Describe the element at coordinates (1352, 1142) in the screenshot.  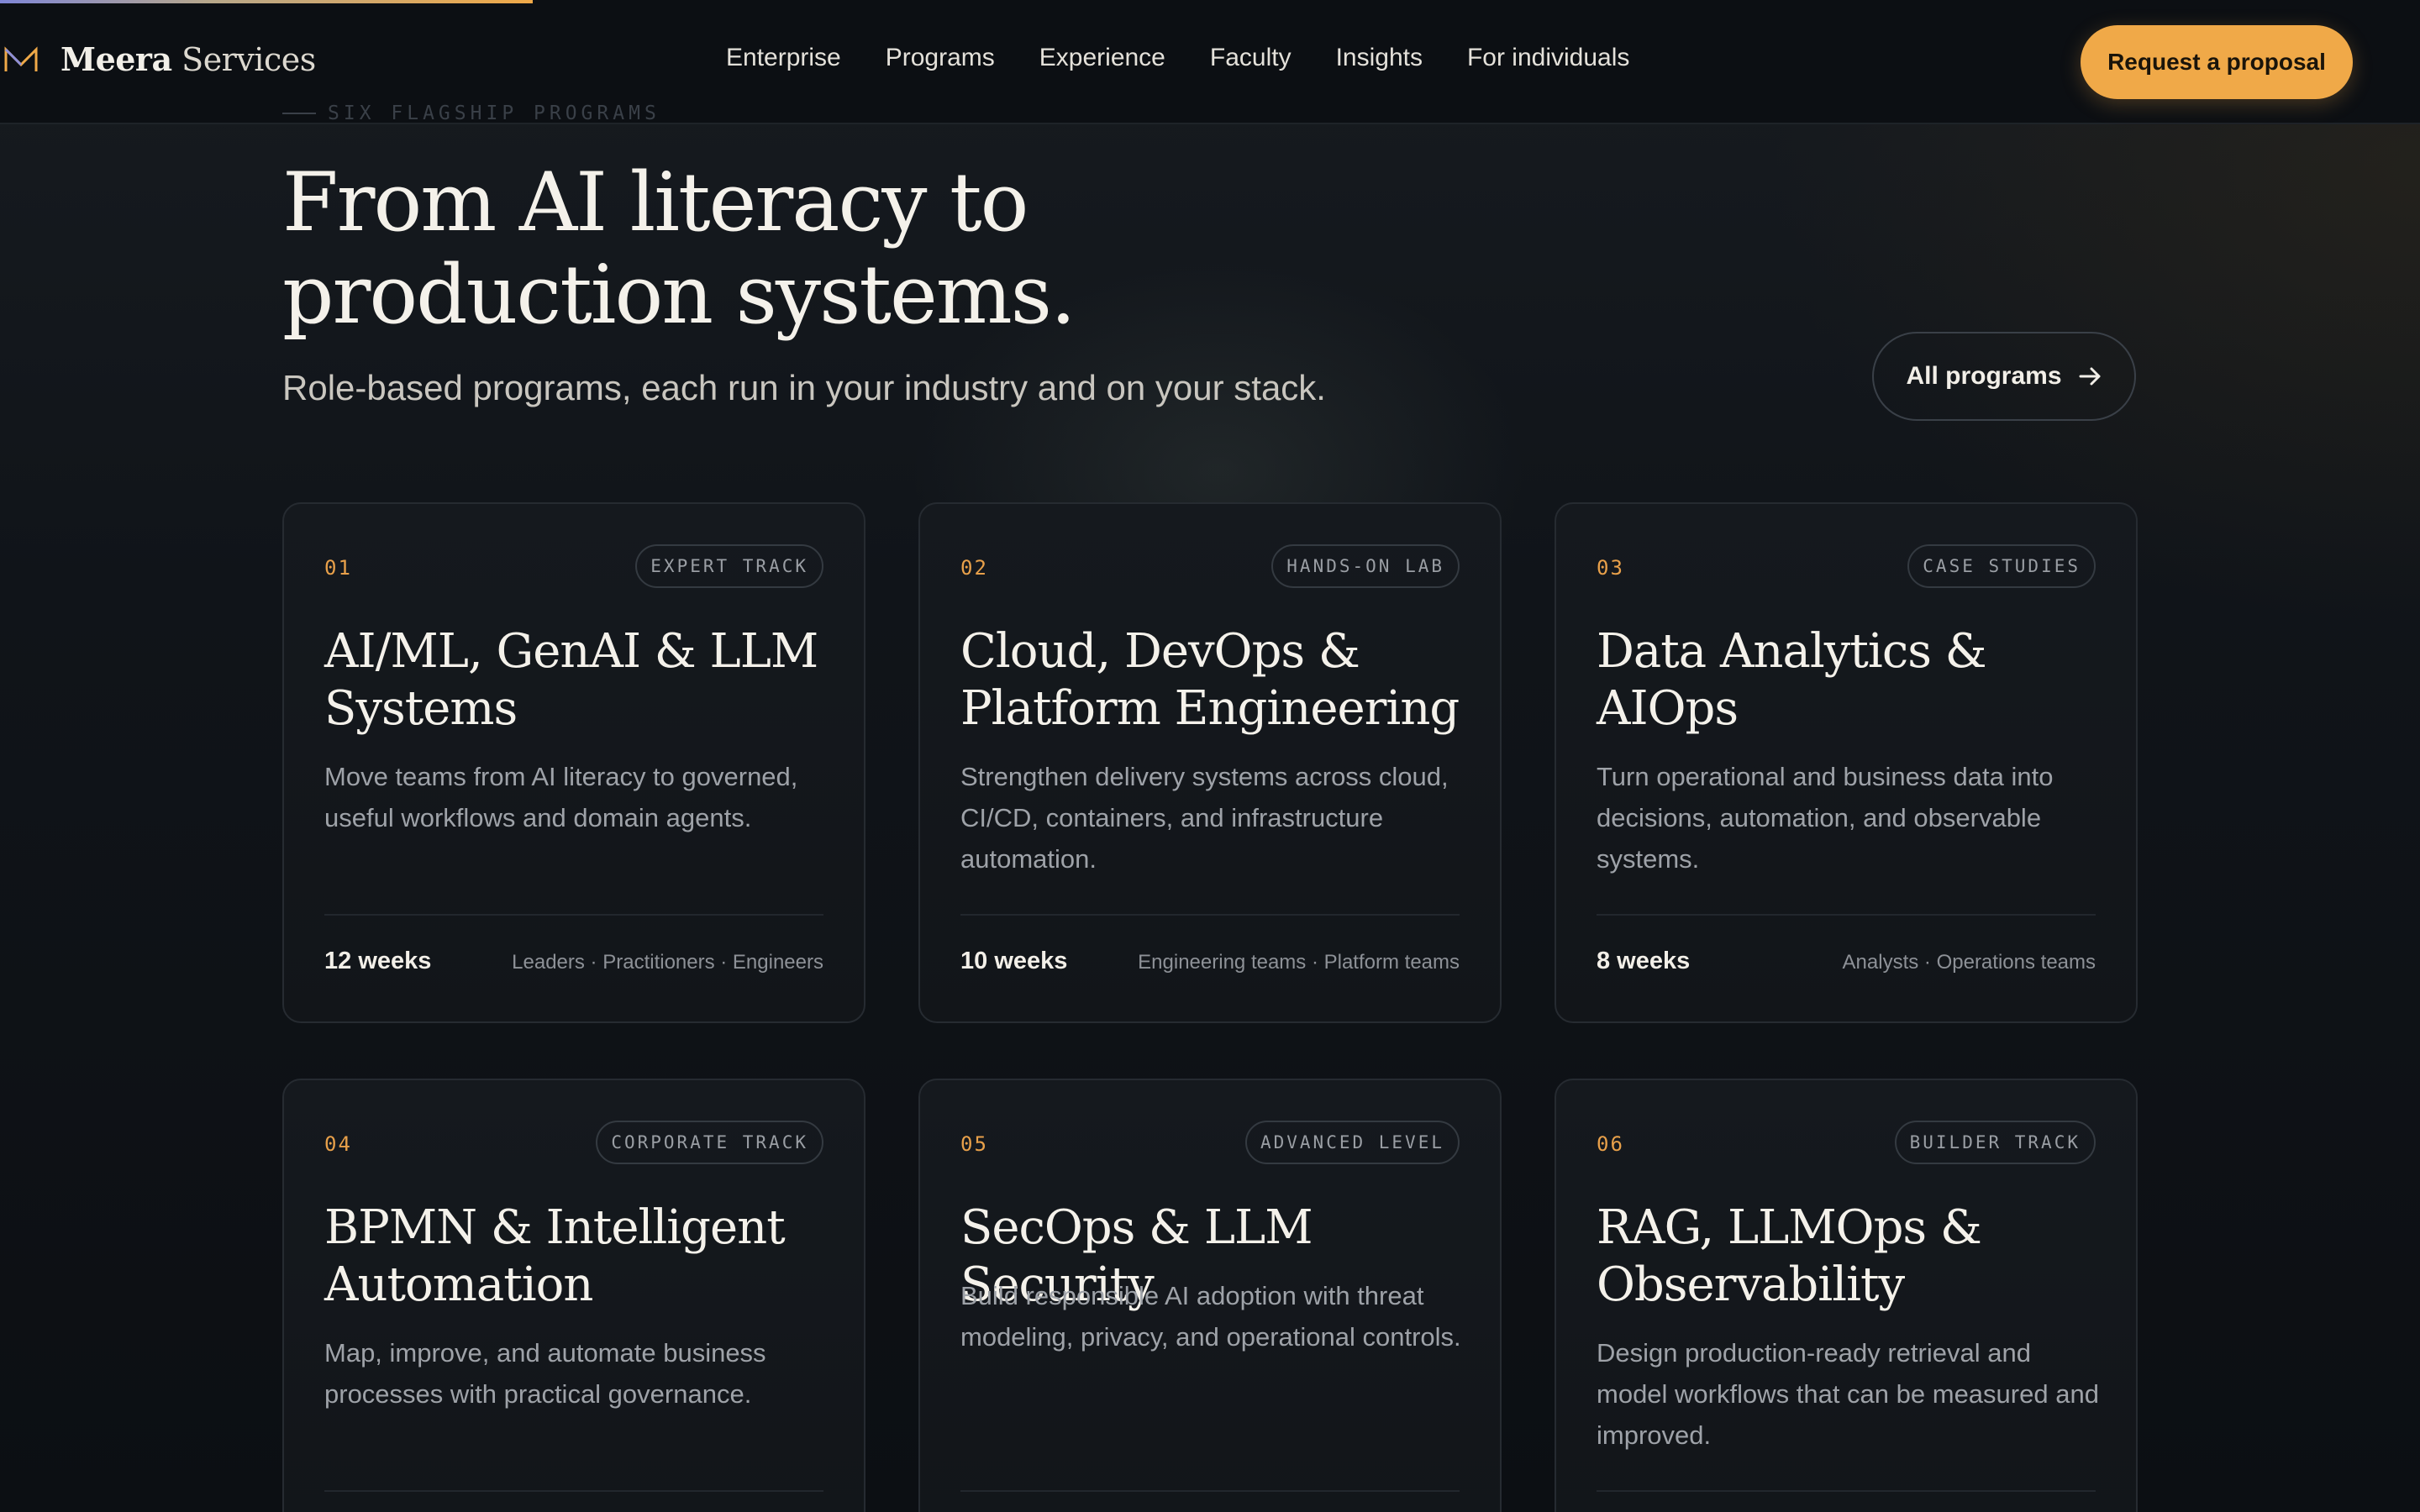
I see `program-tag: ADVANCED LEVEL` at that location.